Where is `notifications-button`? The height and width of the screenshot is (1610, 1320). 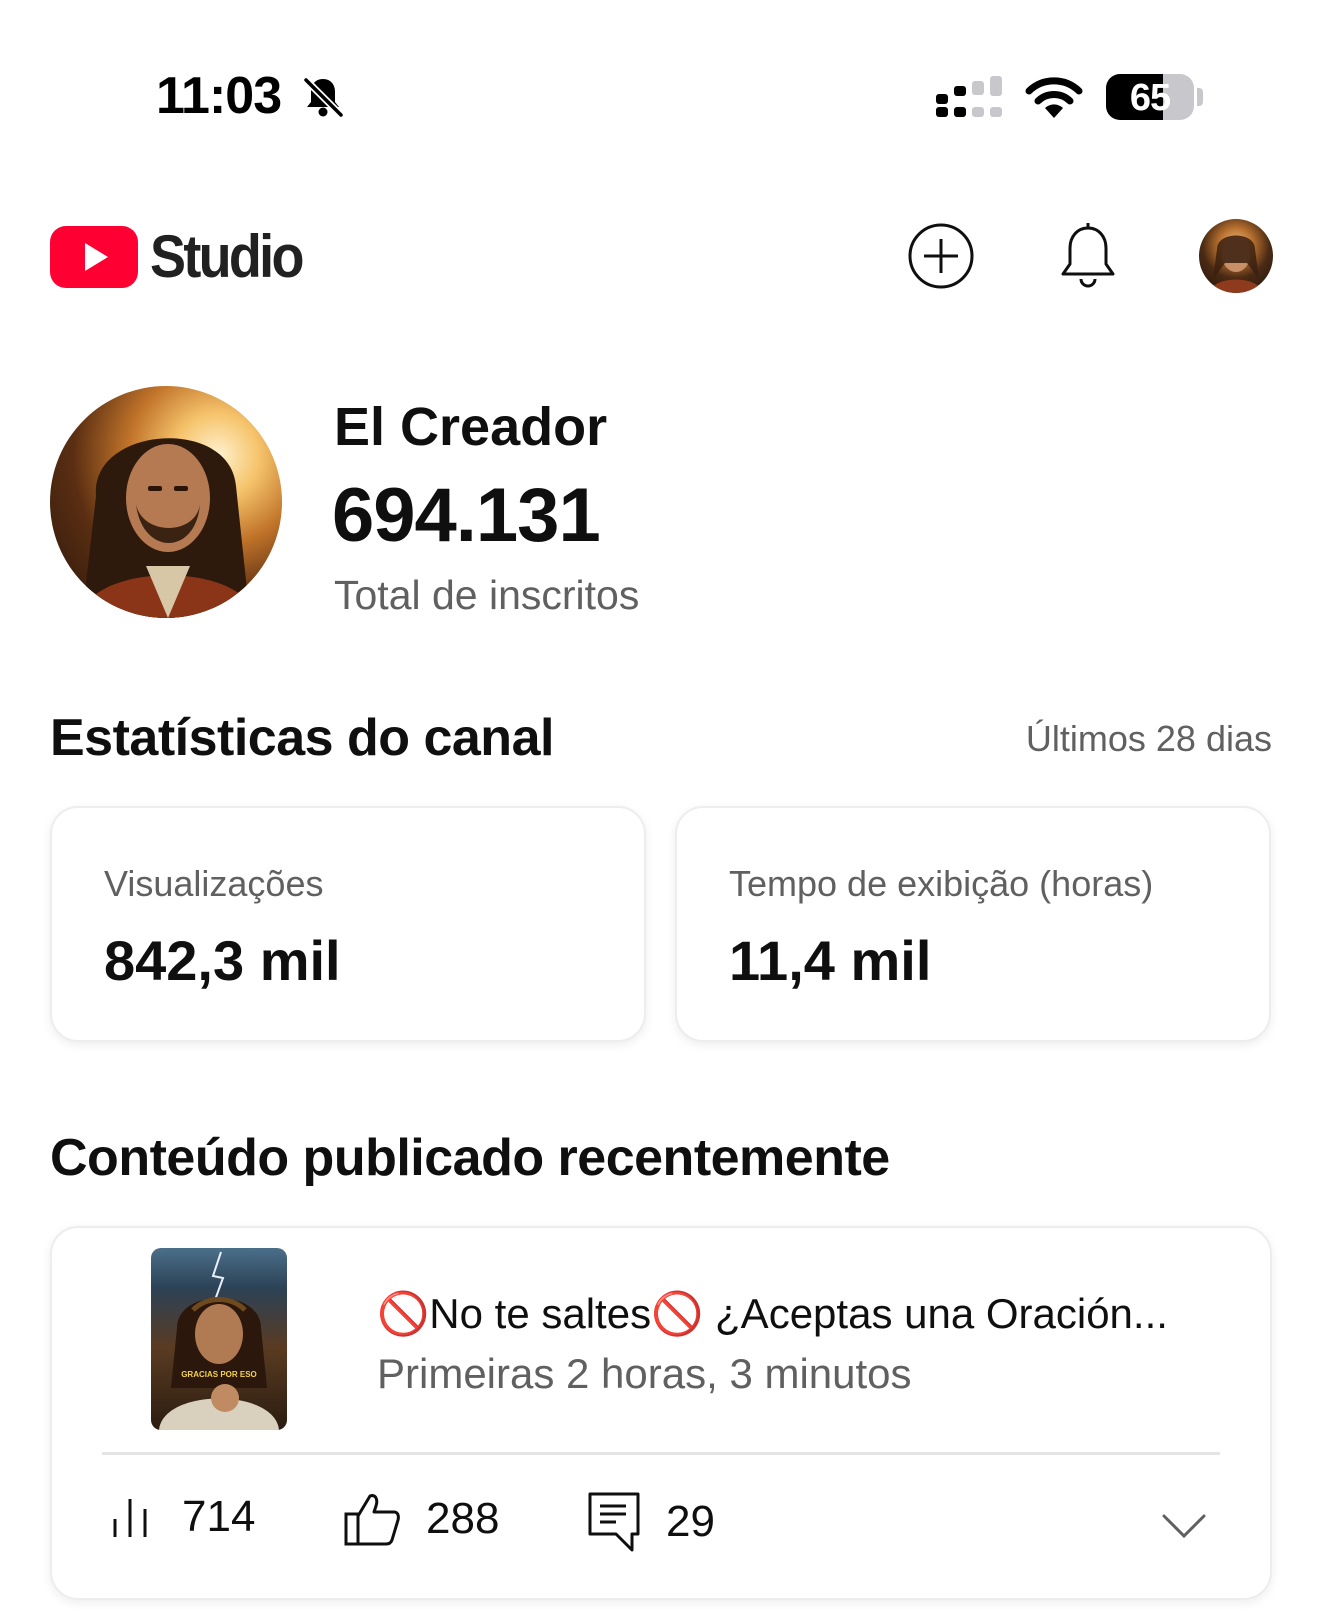
notifications-button is located at coordinates (1088, 256).